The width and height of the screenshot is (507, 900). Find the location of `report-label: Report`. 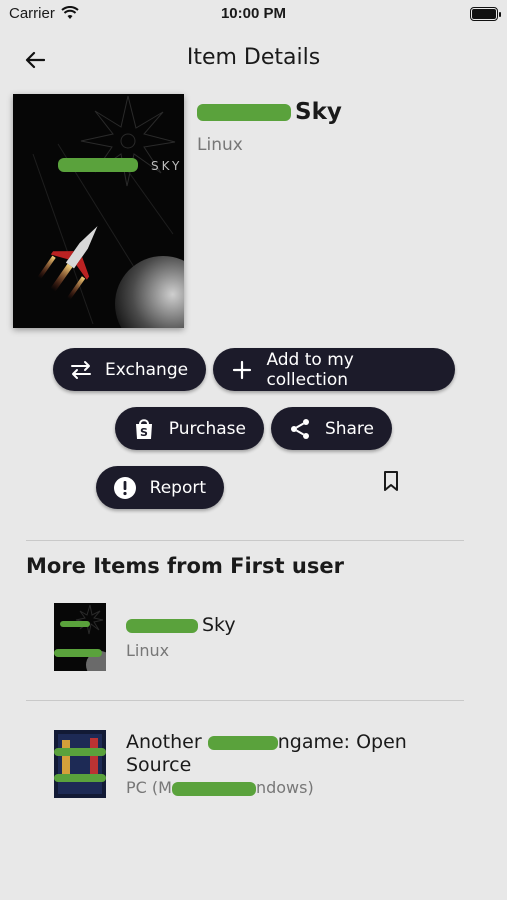

report-label: Report is located at coordinates (177, 487).